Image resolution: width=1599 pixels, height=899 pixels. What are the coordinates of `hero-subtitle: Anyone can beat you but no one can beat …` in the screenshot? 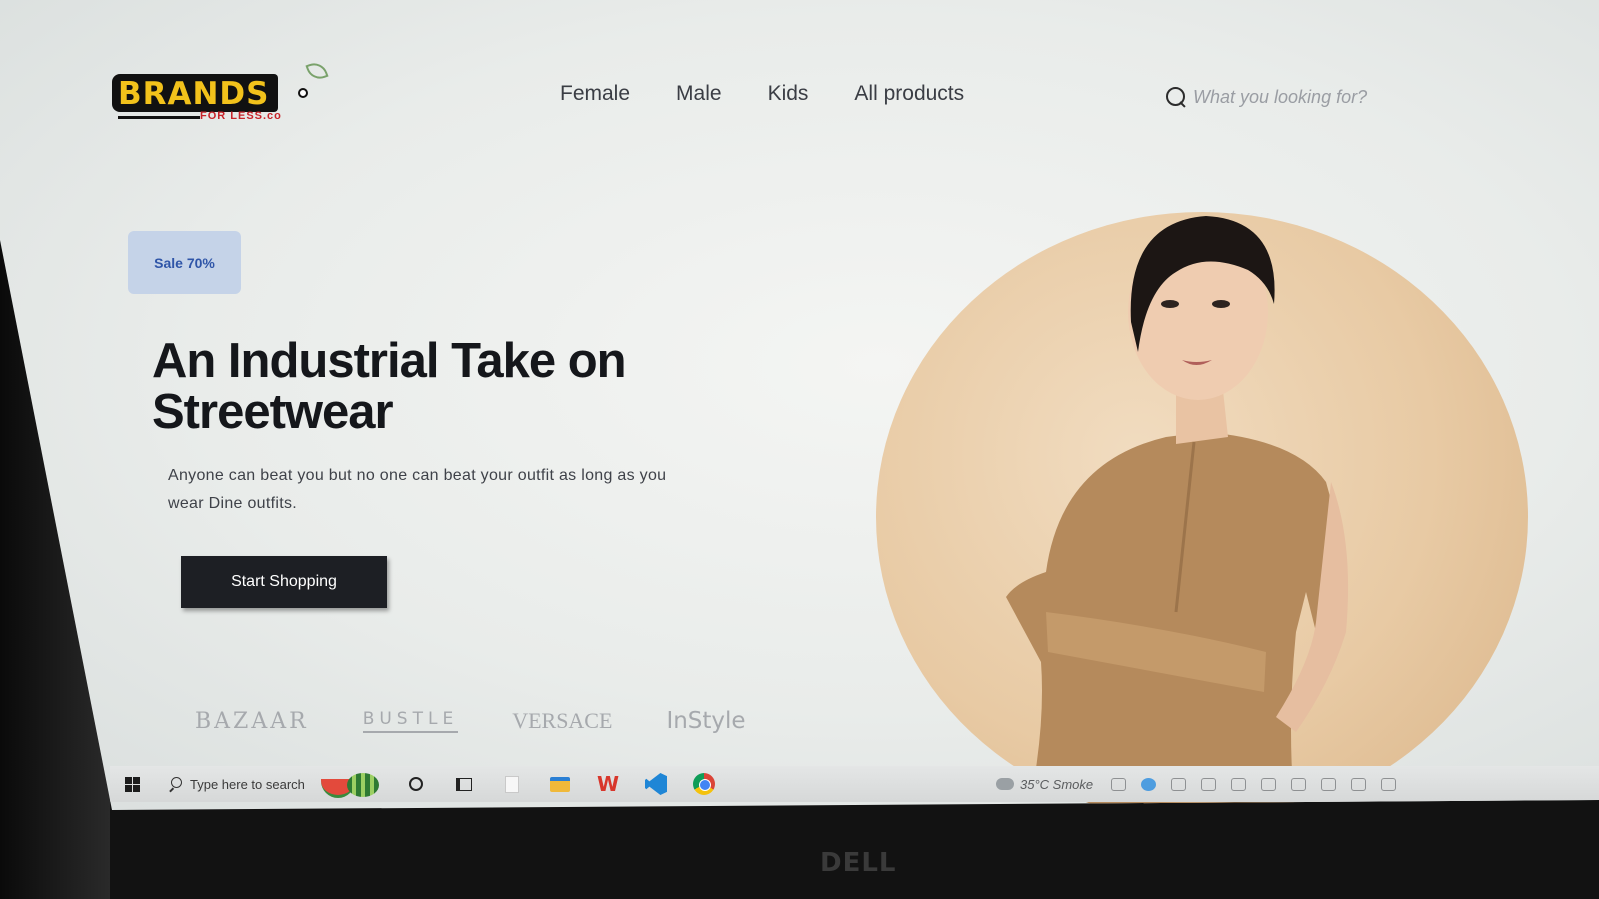 It's located at (417, 489).